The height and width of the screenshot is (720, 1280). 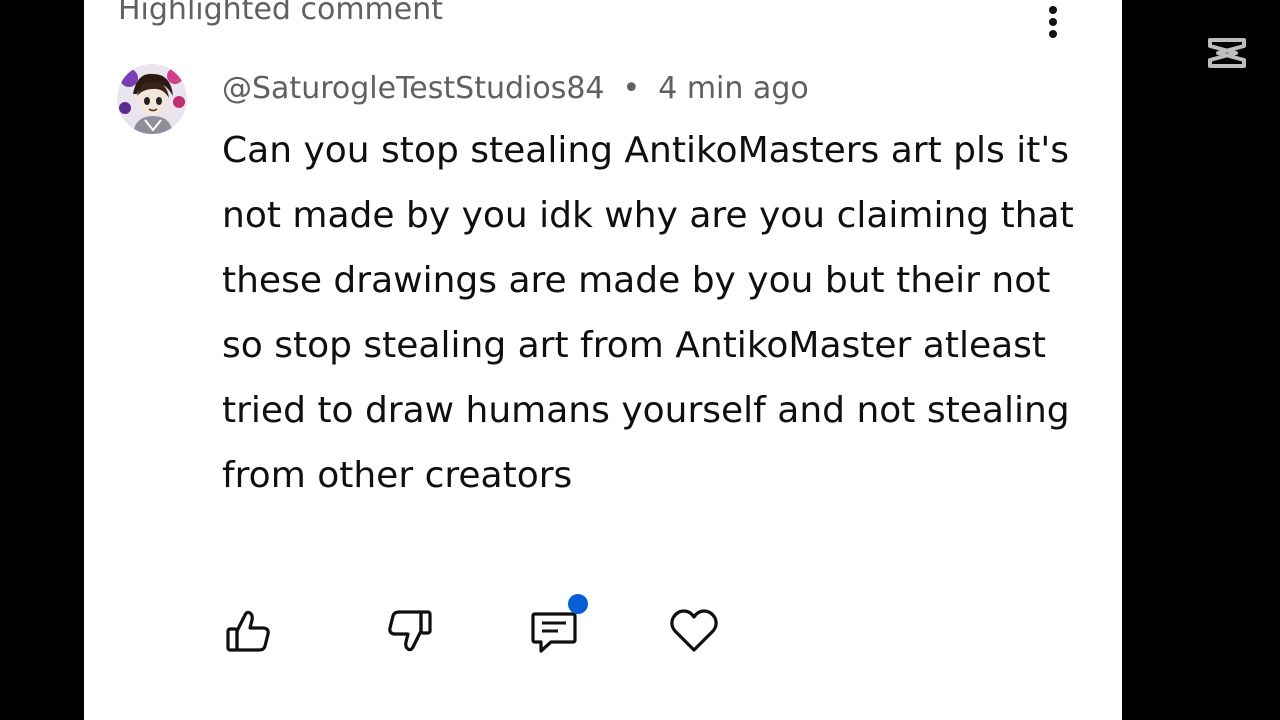 I want to click on thumbs-up-icon, so click(x=248, y=631).